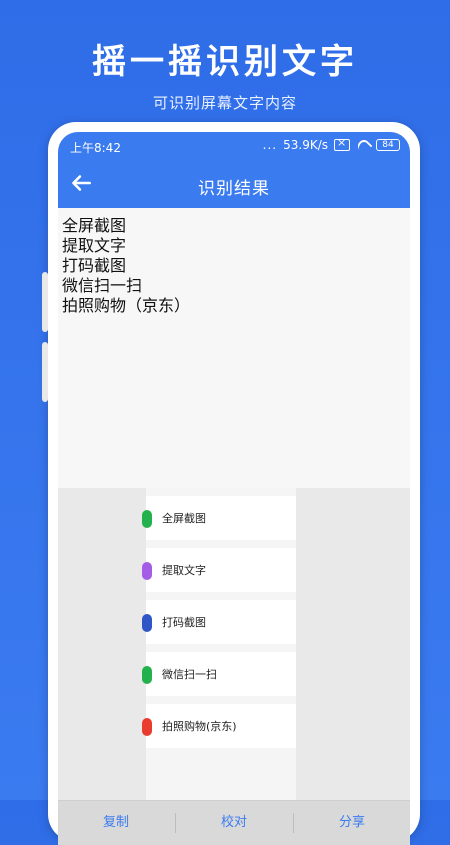  What do you see at coordinates (219, 674) in the screenshot?
I see `list-item: 微信扫一扫` at bounding box center [219, 674].